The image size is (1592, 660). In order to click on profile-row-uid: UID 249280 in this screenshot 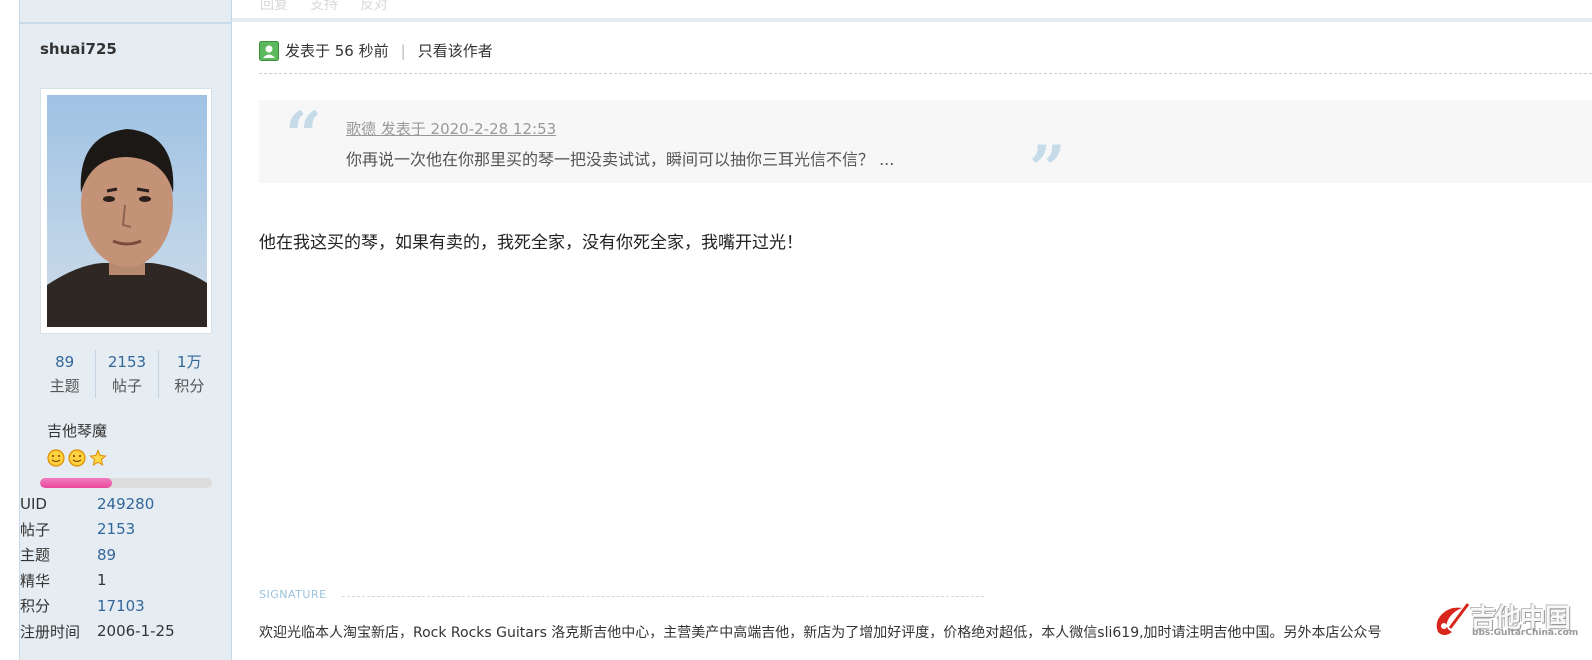, I will do `click(125, 504)`.